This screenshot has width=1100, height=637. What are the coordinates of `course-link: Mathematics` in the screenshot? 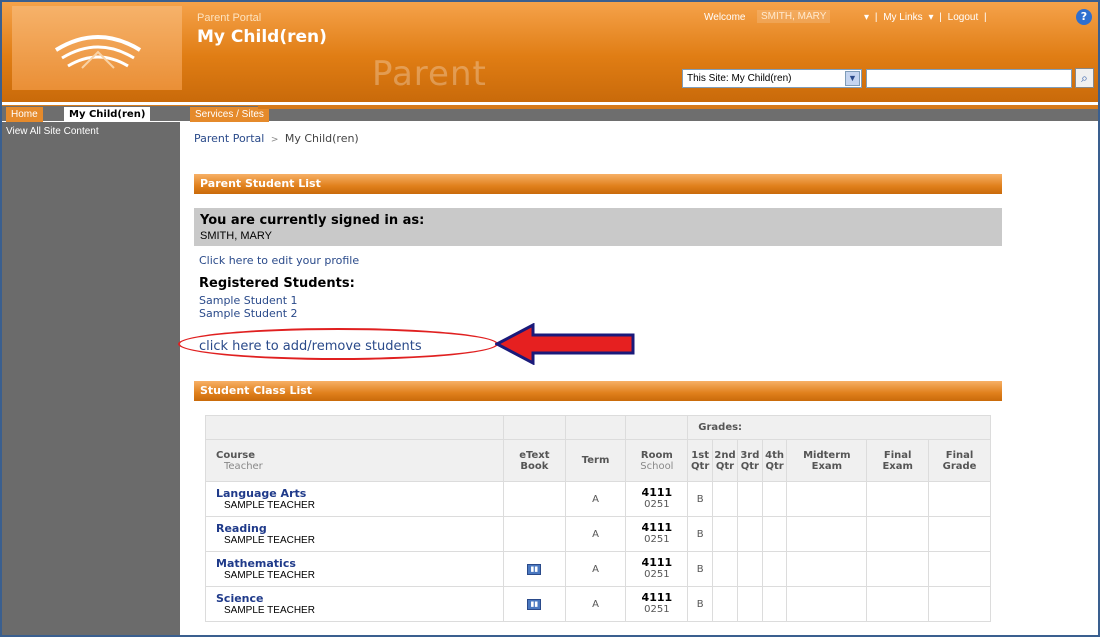 It's located at (354, 563).